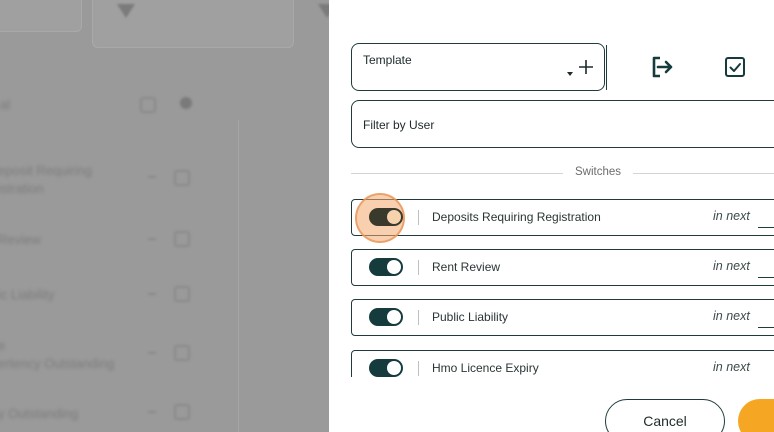 The image size is (774, 432). I want to click on switch-row-hmo-licence-expiry: Hmo Licence Expiry in next, so click(562, 363).